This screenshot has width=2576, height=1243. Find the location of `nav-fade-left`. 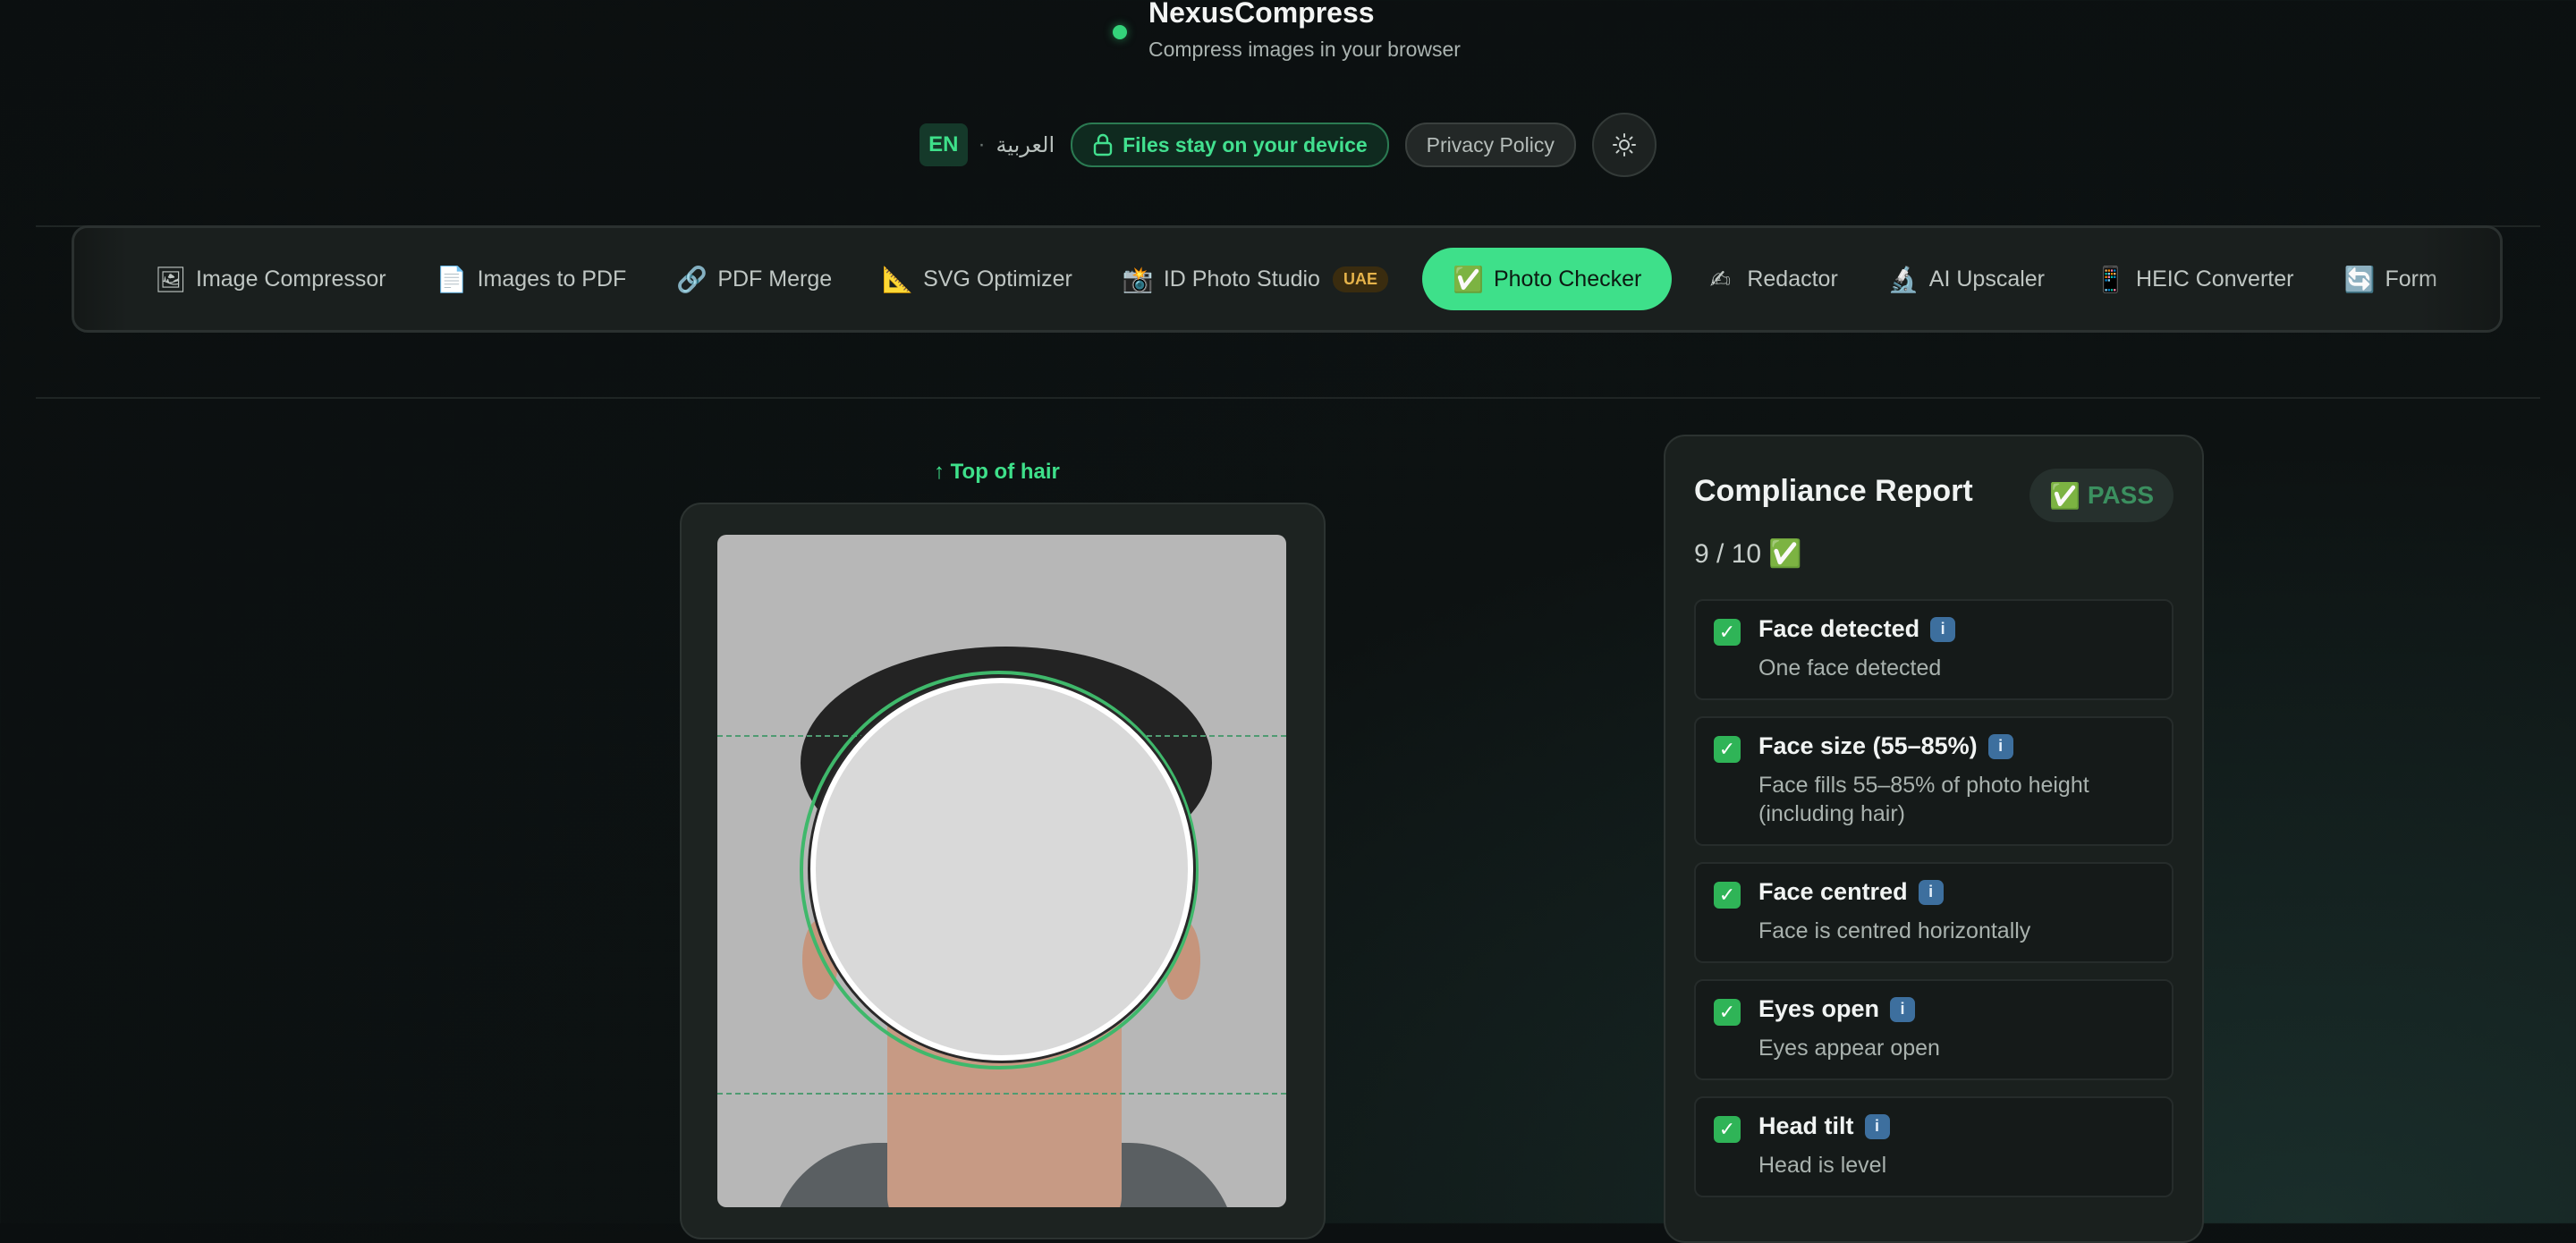

nav-fade-left is located at coordinates (101, 279).